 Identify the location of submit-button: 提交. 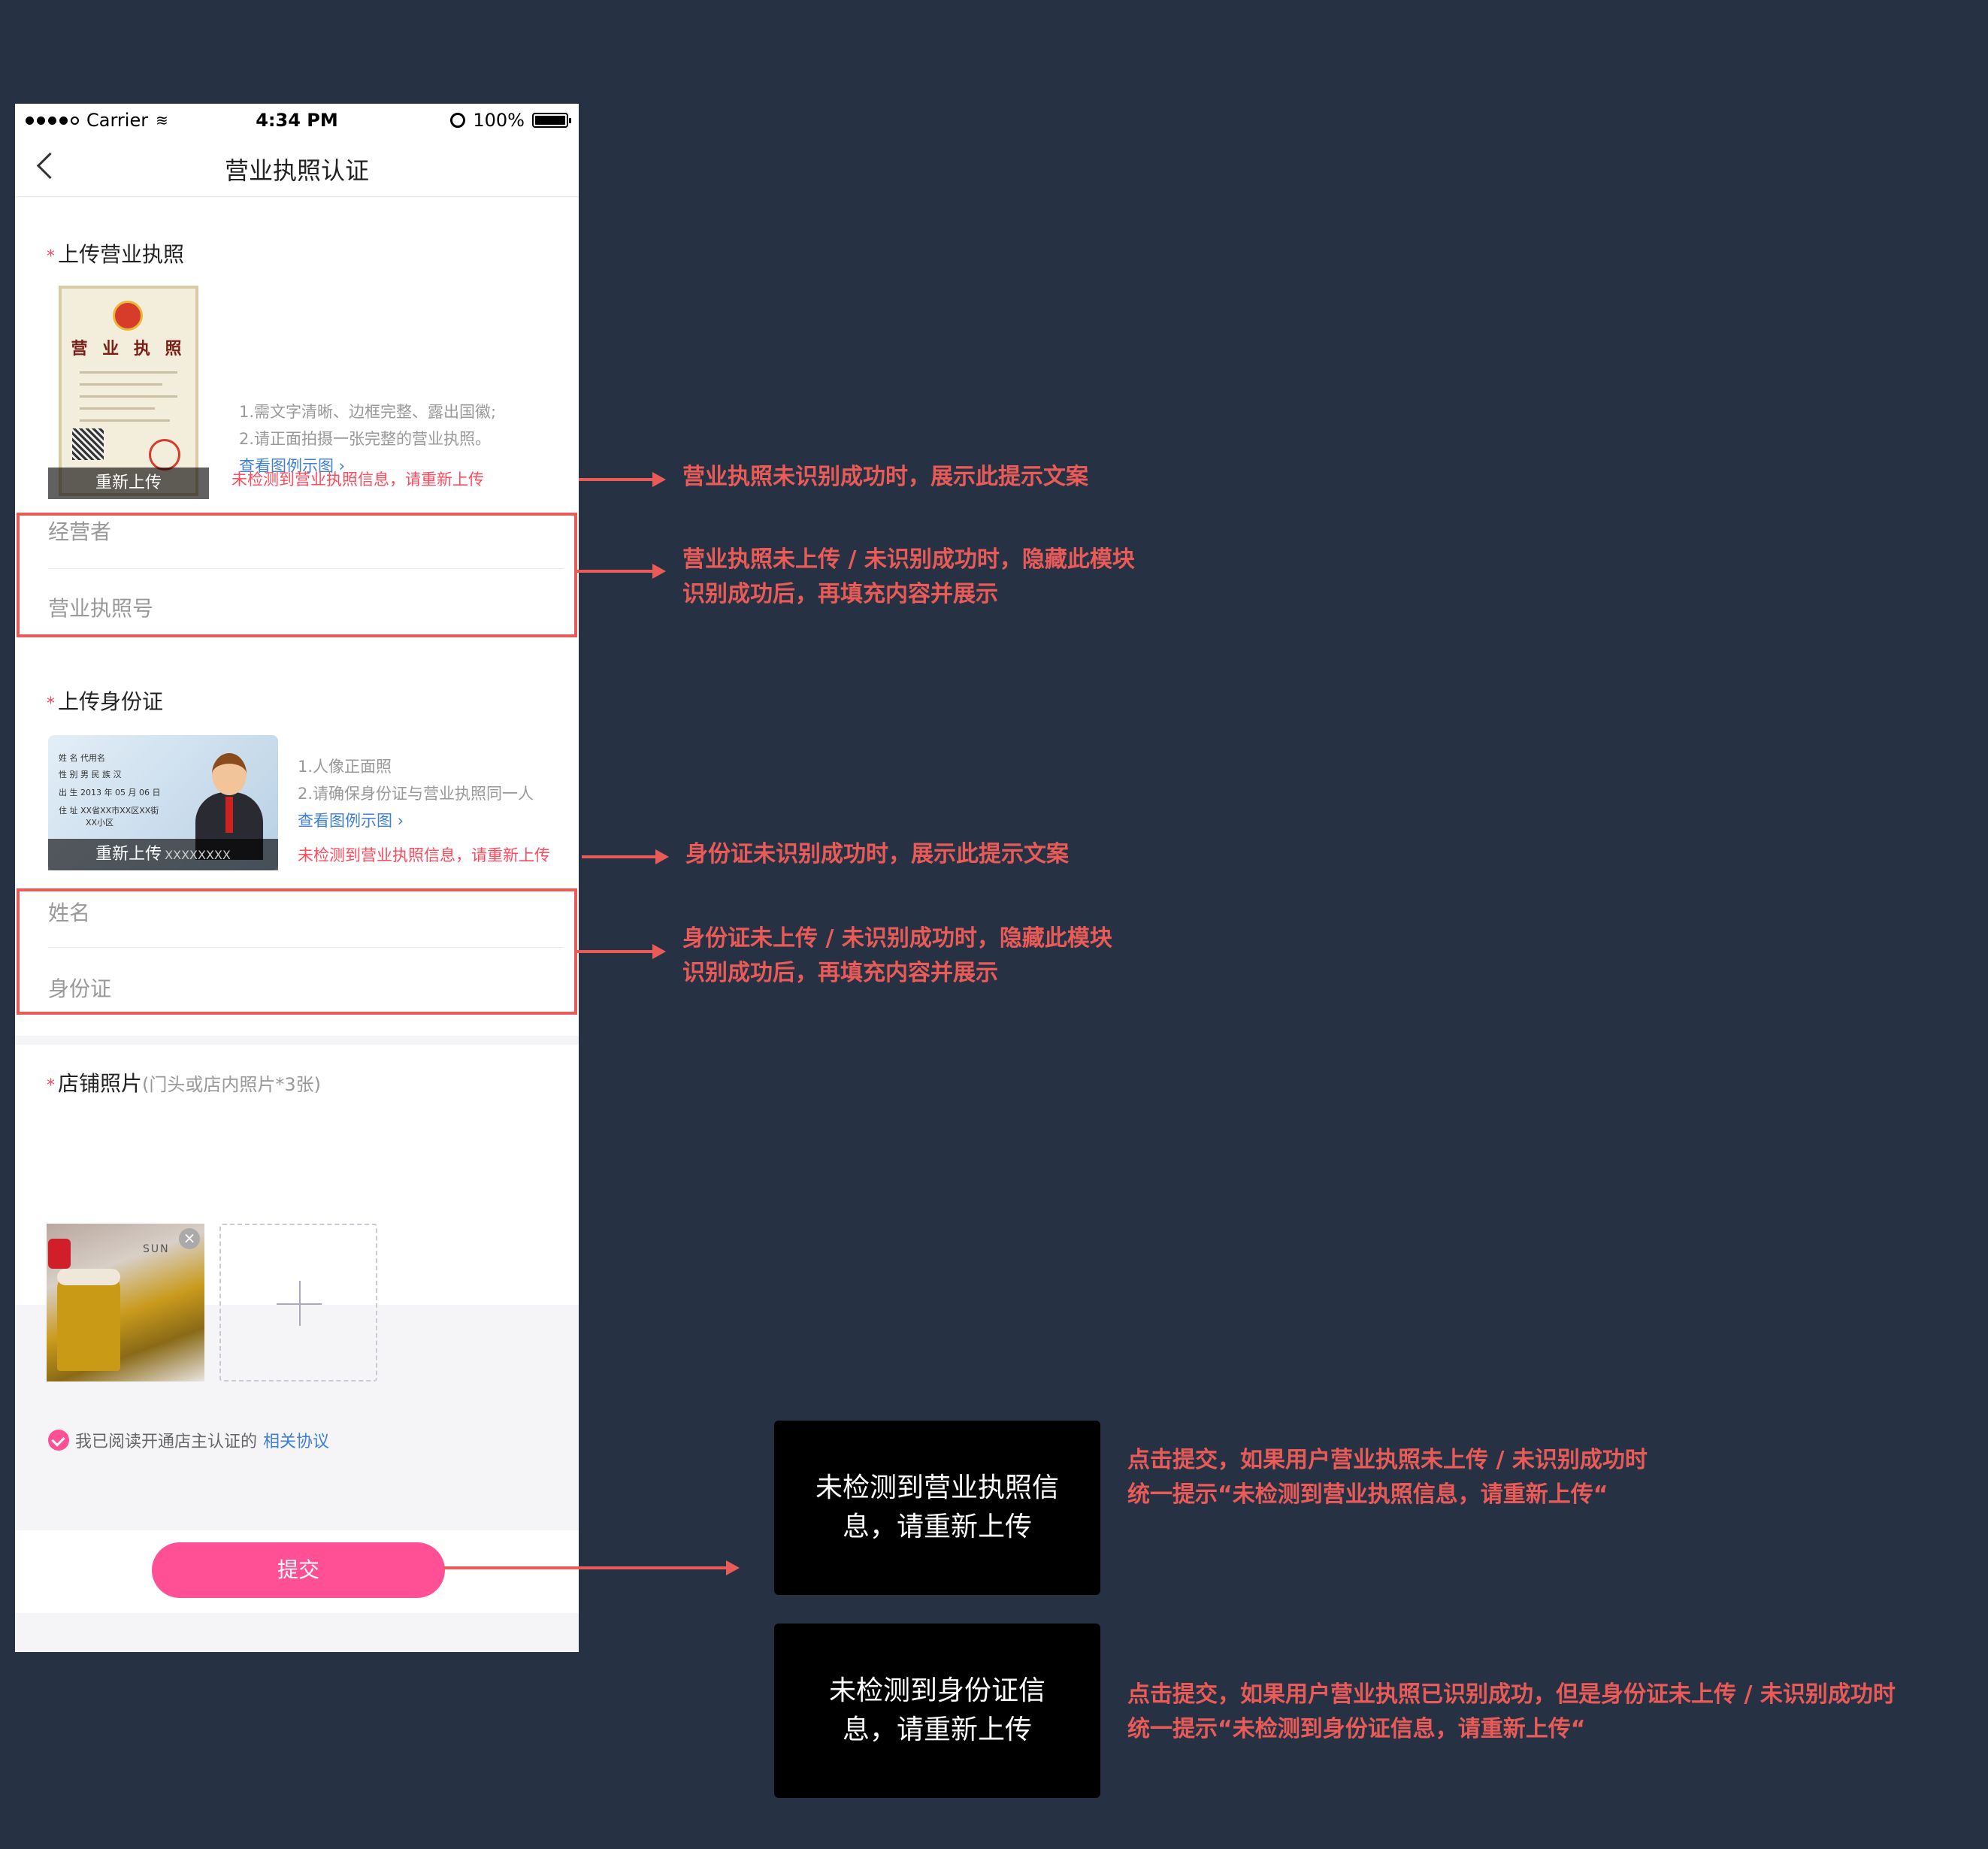
(299, 1570).